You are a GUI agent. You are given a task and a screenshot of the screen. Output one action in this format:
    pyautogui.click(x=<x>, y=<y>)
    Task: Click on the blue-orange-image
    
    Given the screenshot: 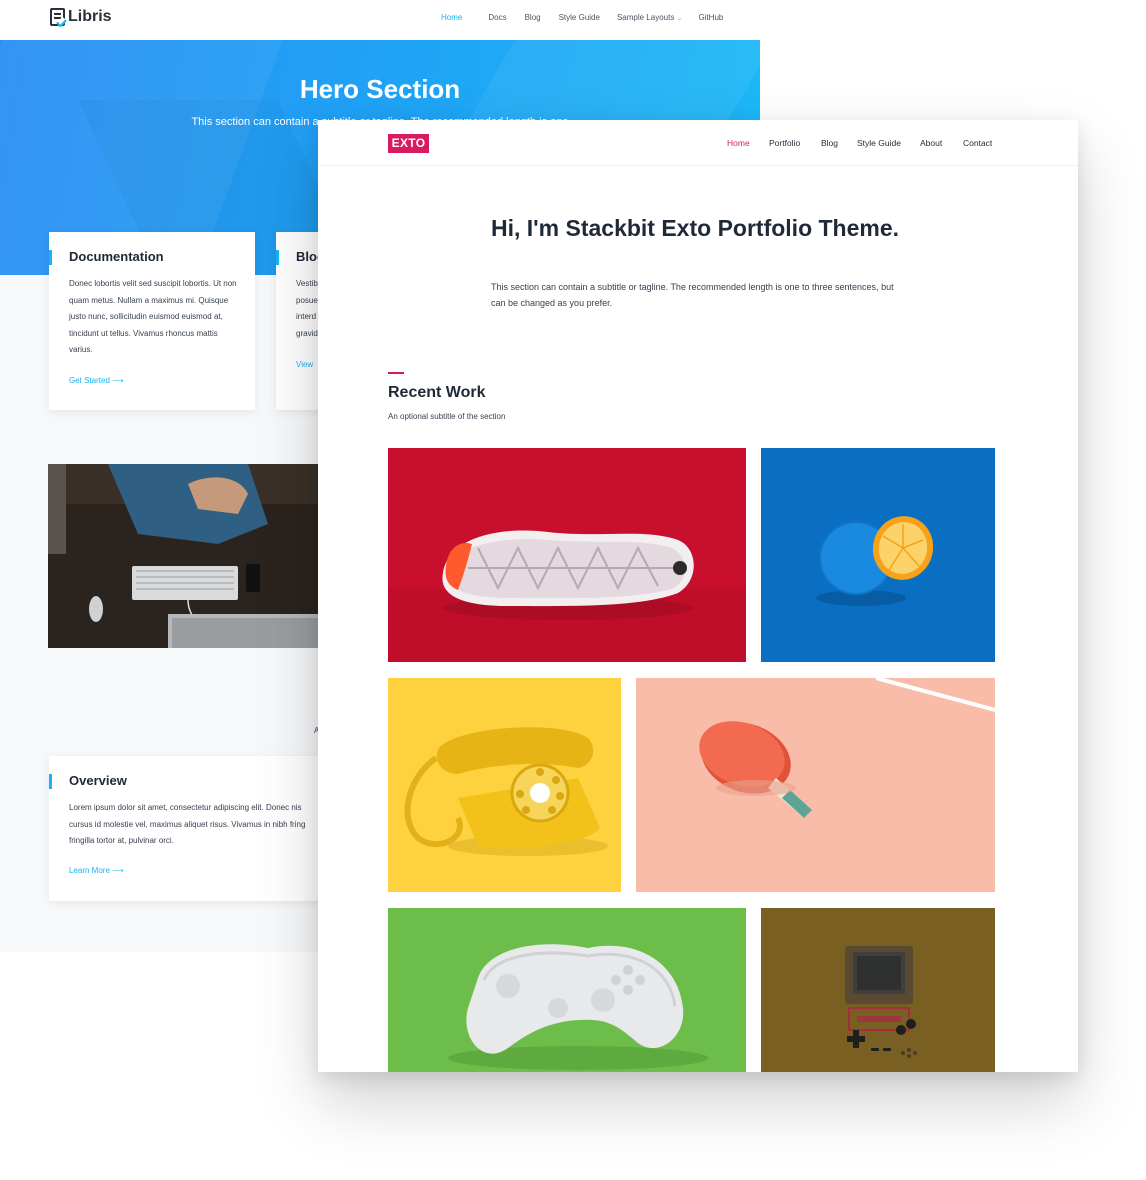 What is the action you would take?
    pyautogui.click(x=878, y=555)
    